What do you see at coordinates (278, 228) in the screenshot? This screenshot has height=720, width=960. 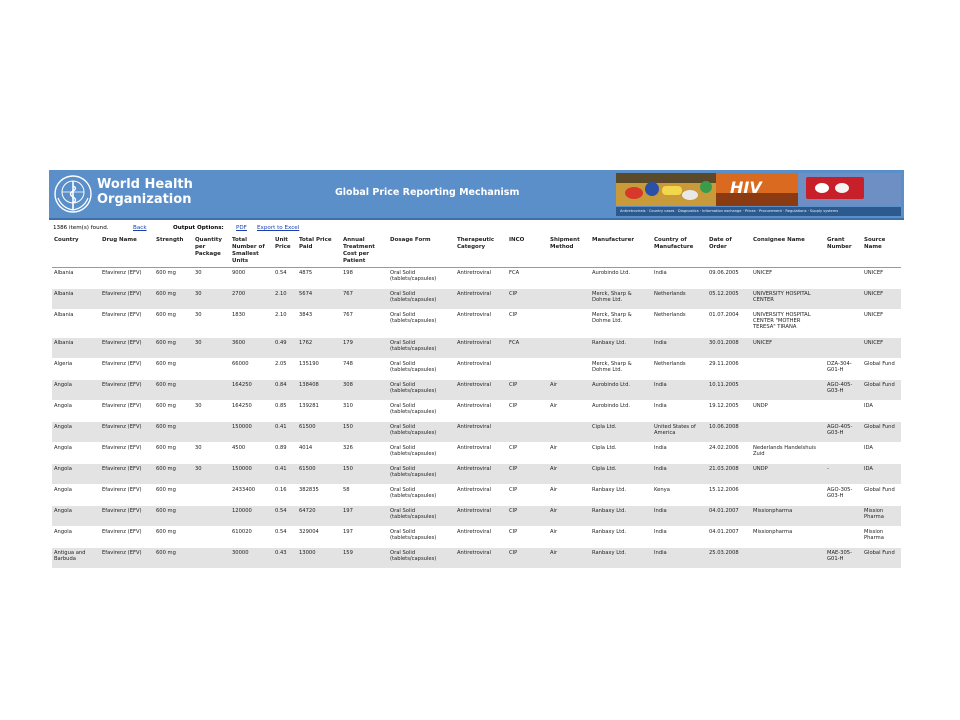 I see `export-excel-link: Export to Excel` at bounding box center [278, 228].